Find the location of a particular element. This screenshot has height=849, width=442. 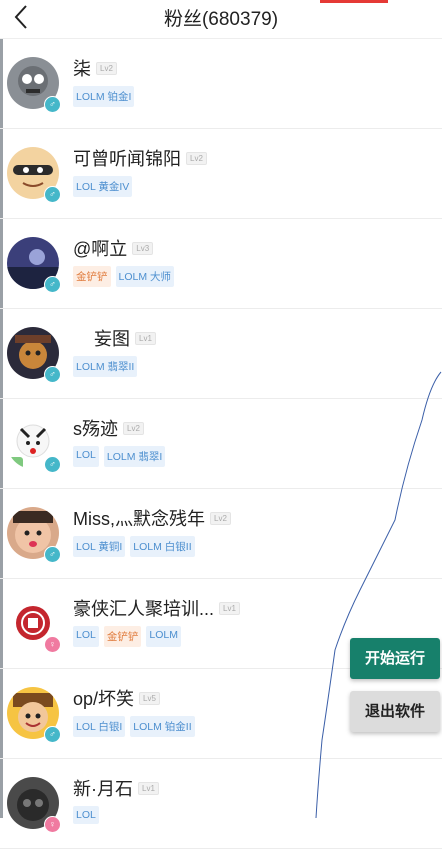

header: 粉丝(680379) is located at coordinates (221, 19).